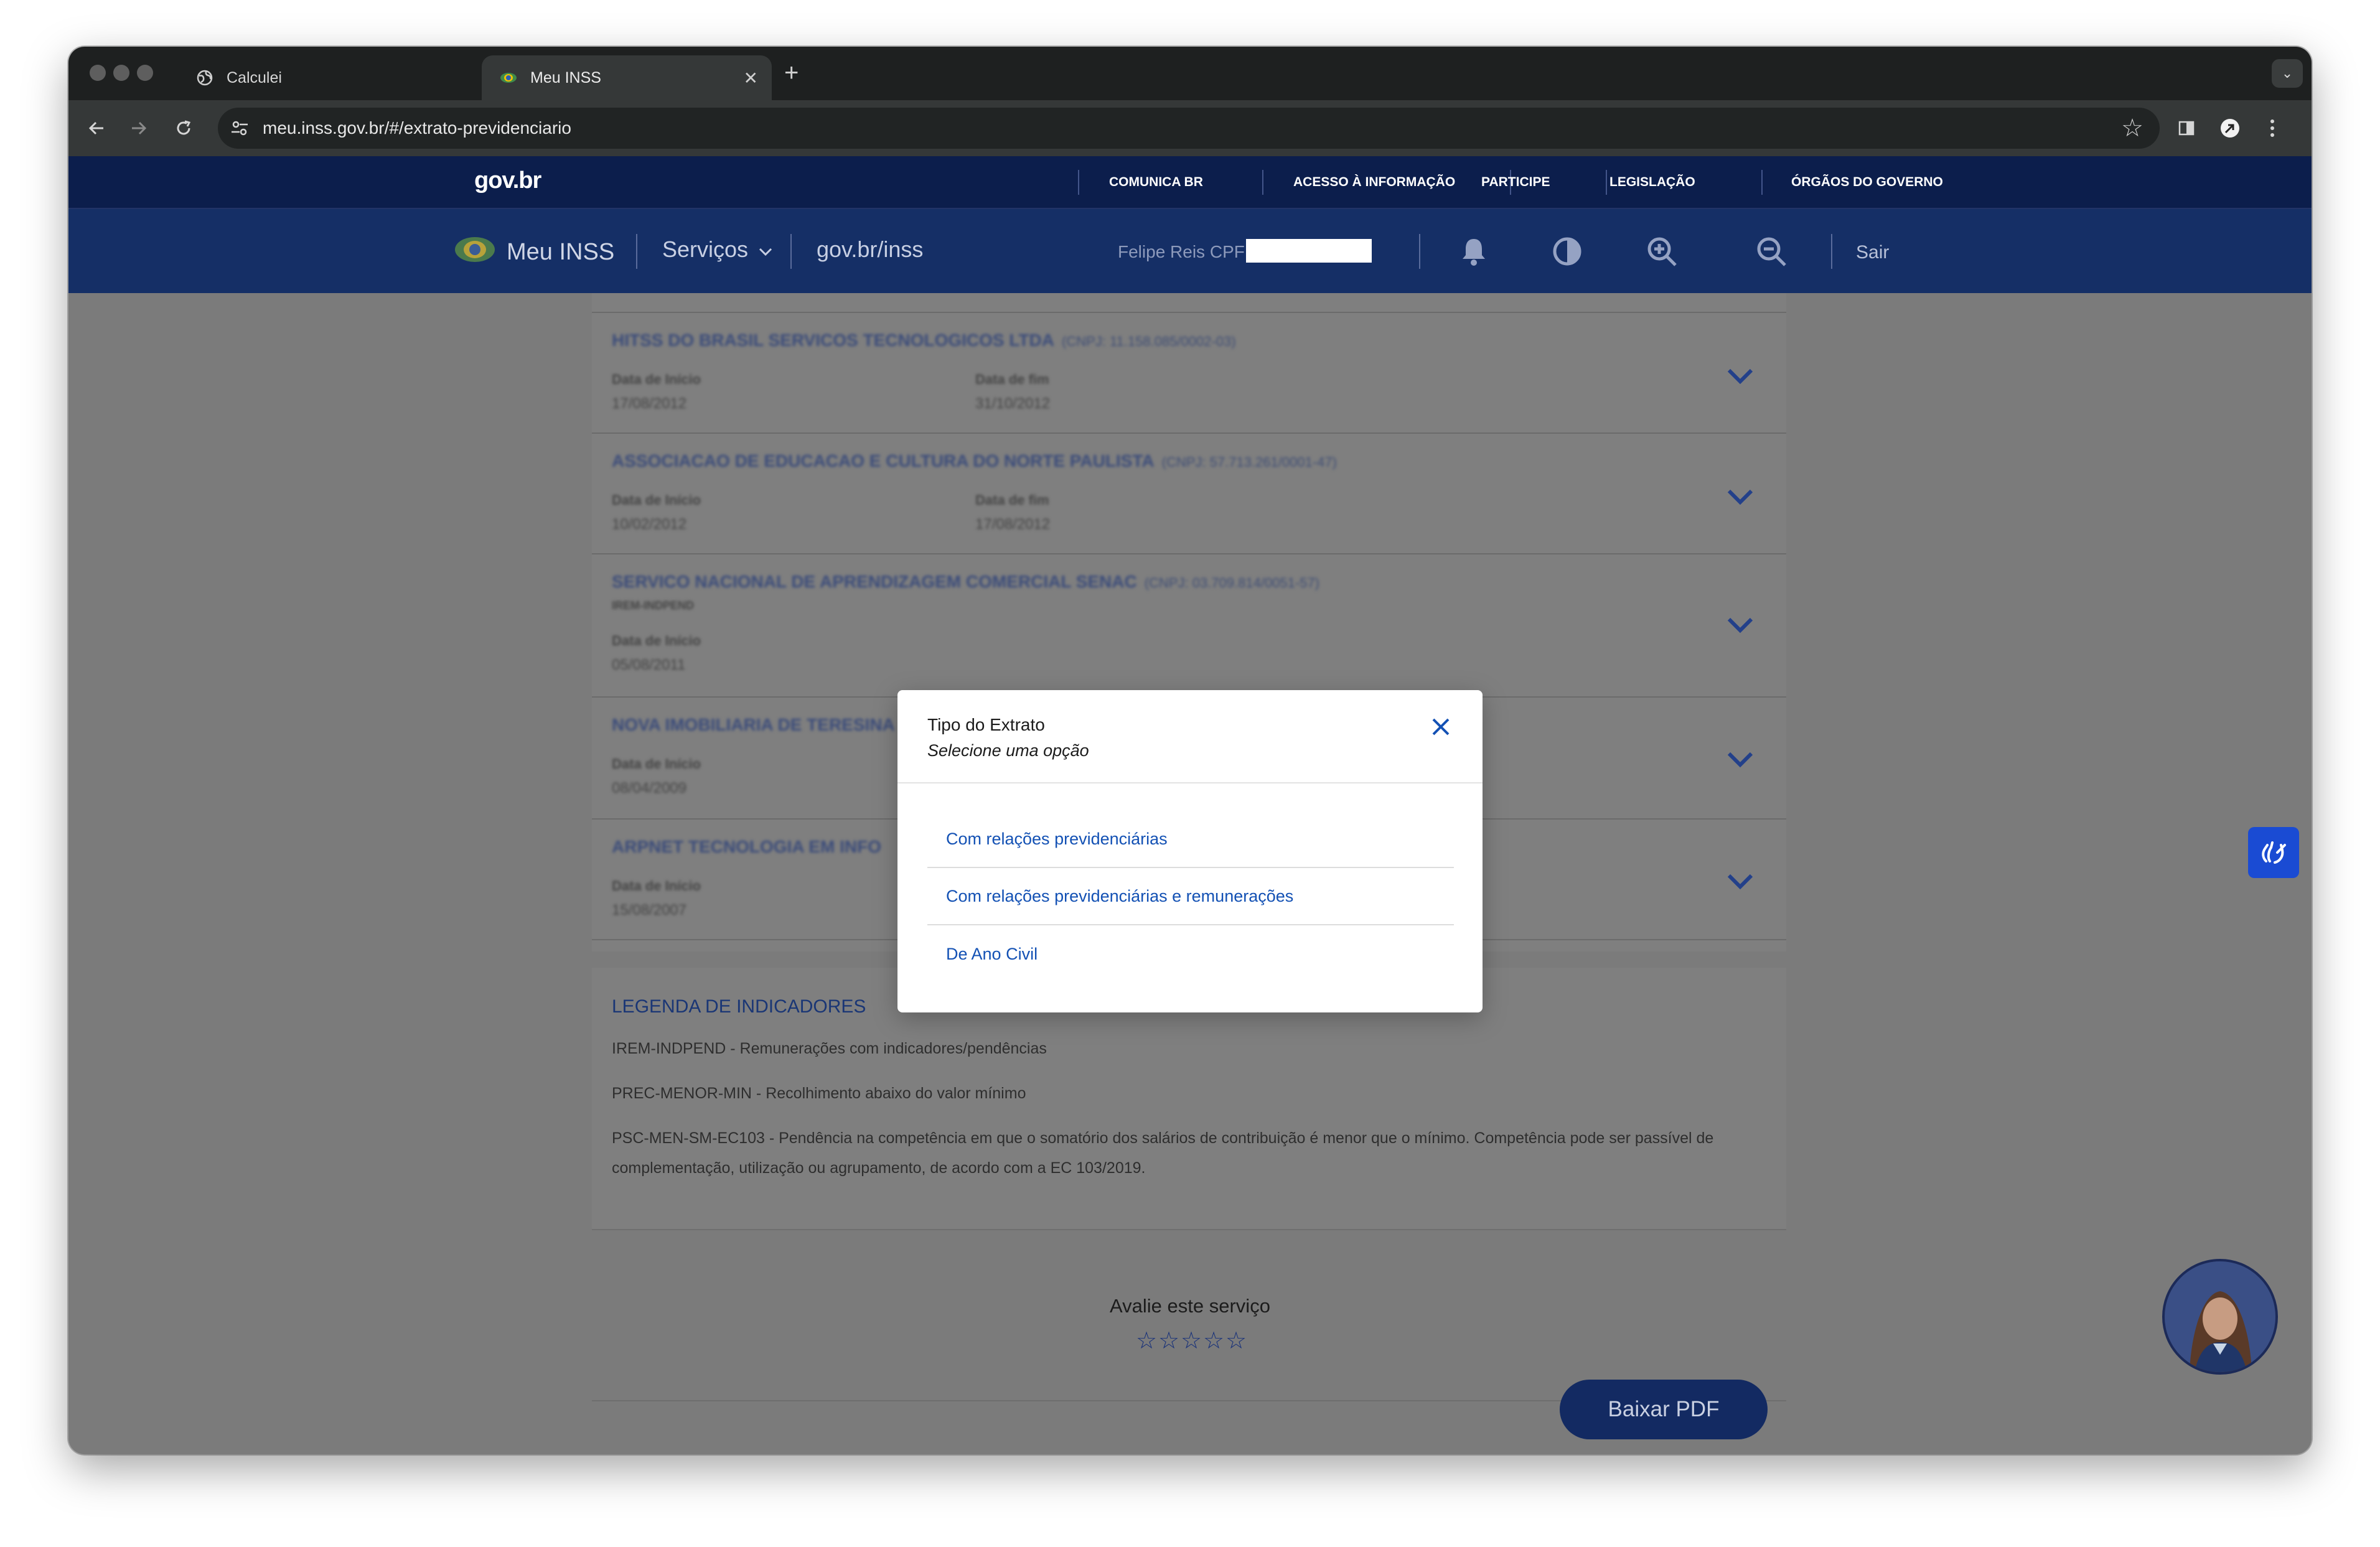 This screenshot has width=2380, height=1547. I want to click on end-date-value: 31/10/2012, so click(1013, 403).